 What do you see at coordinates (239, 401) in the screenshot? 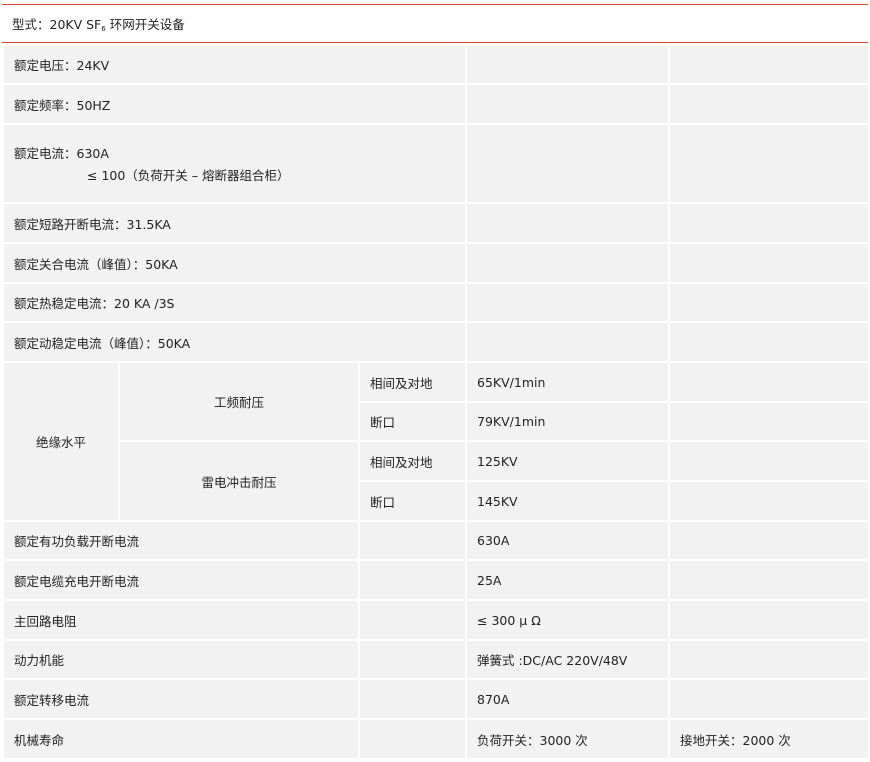
I see `power-frequency-label: 工频耐压` at bounding box center [239, 401].